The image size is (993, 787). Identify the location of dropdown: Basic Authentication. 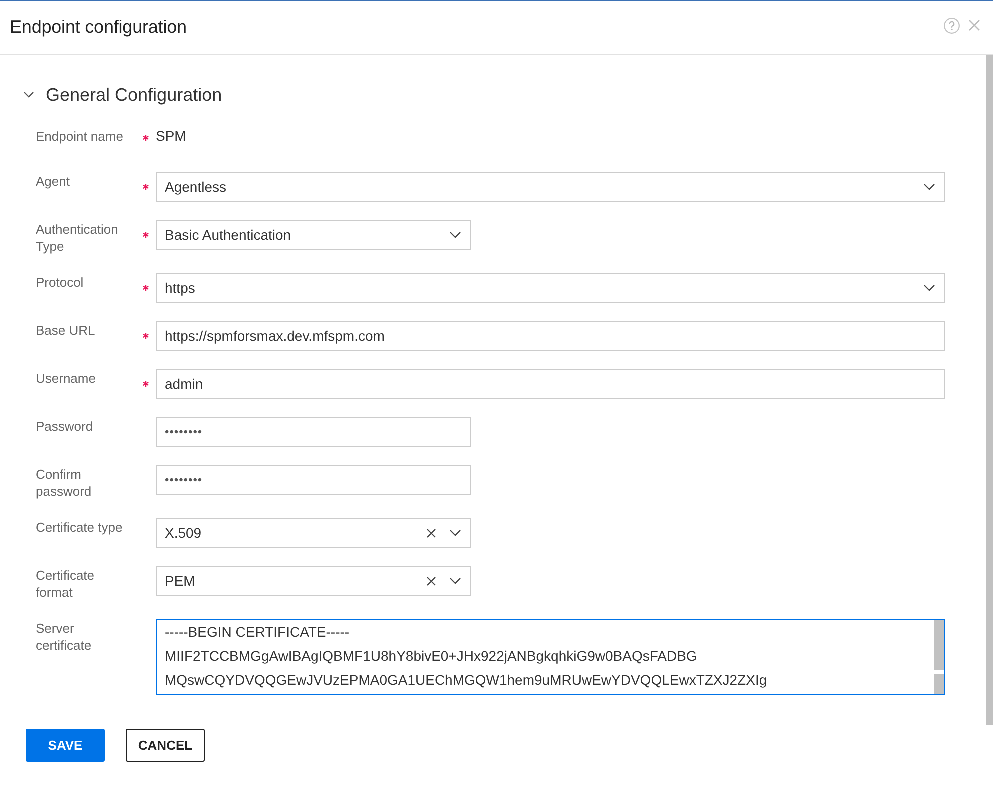
(313, 235).